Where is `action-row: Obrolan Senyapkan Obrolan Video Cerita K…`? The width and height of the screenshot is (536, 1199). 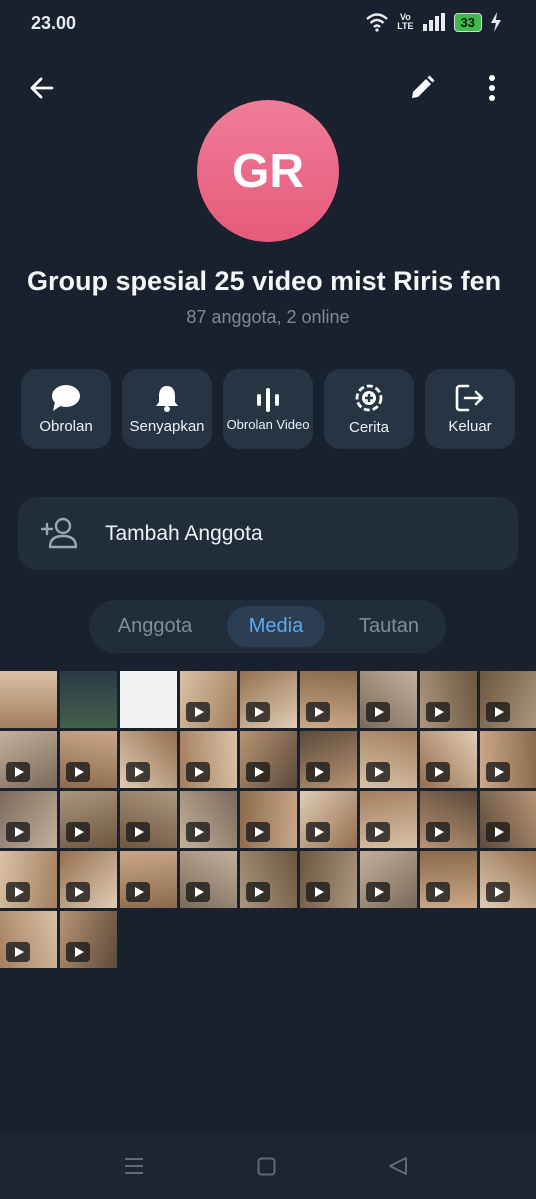
action-row: Obrolan Senyapkan Obrolan Video Cerita K… is located at coordinates (268, 409).